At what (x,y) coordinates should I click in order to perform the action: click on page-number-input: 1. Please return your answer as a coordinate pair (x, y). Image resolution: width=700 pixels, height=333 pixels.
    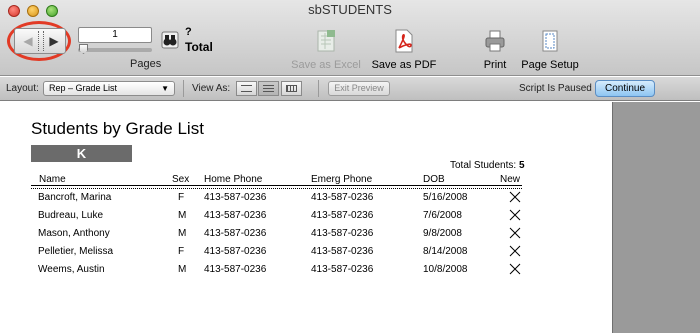
    Looking at the image, I should click on (115, 35).